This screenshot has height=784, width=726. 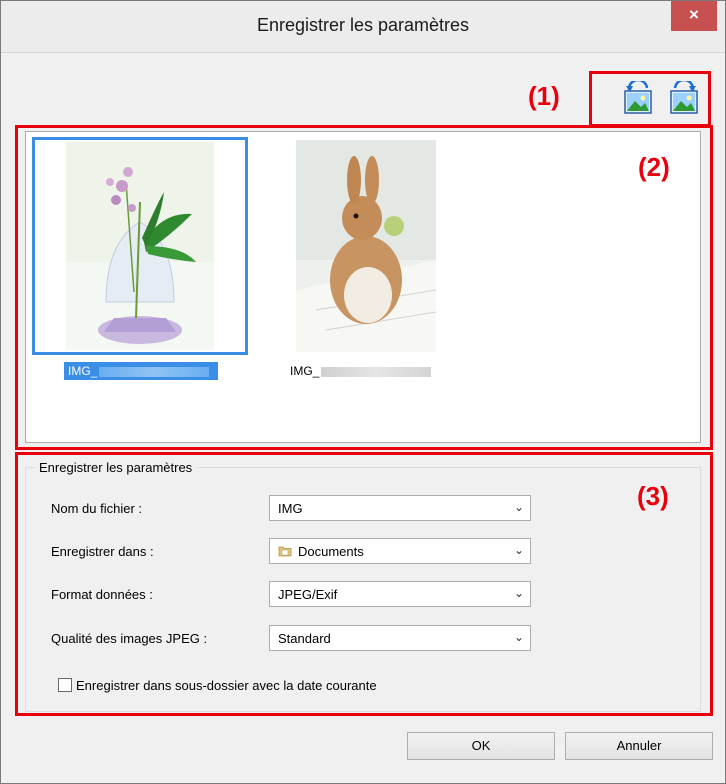 I want to click on dialog-title: Enregistrer les paramètres, so click(x=363, y=25).